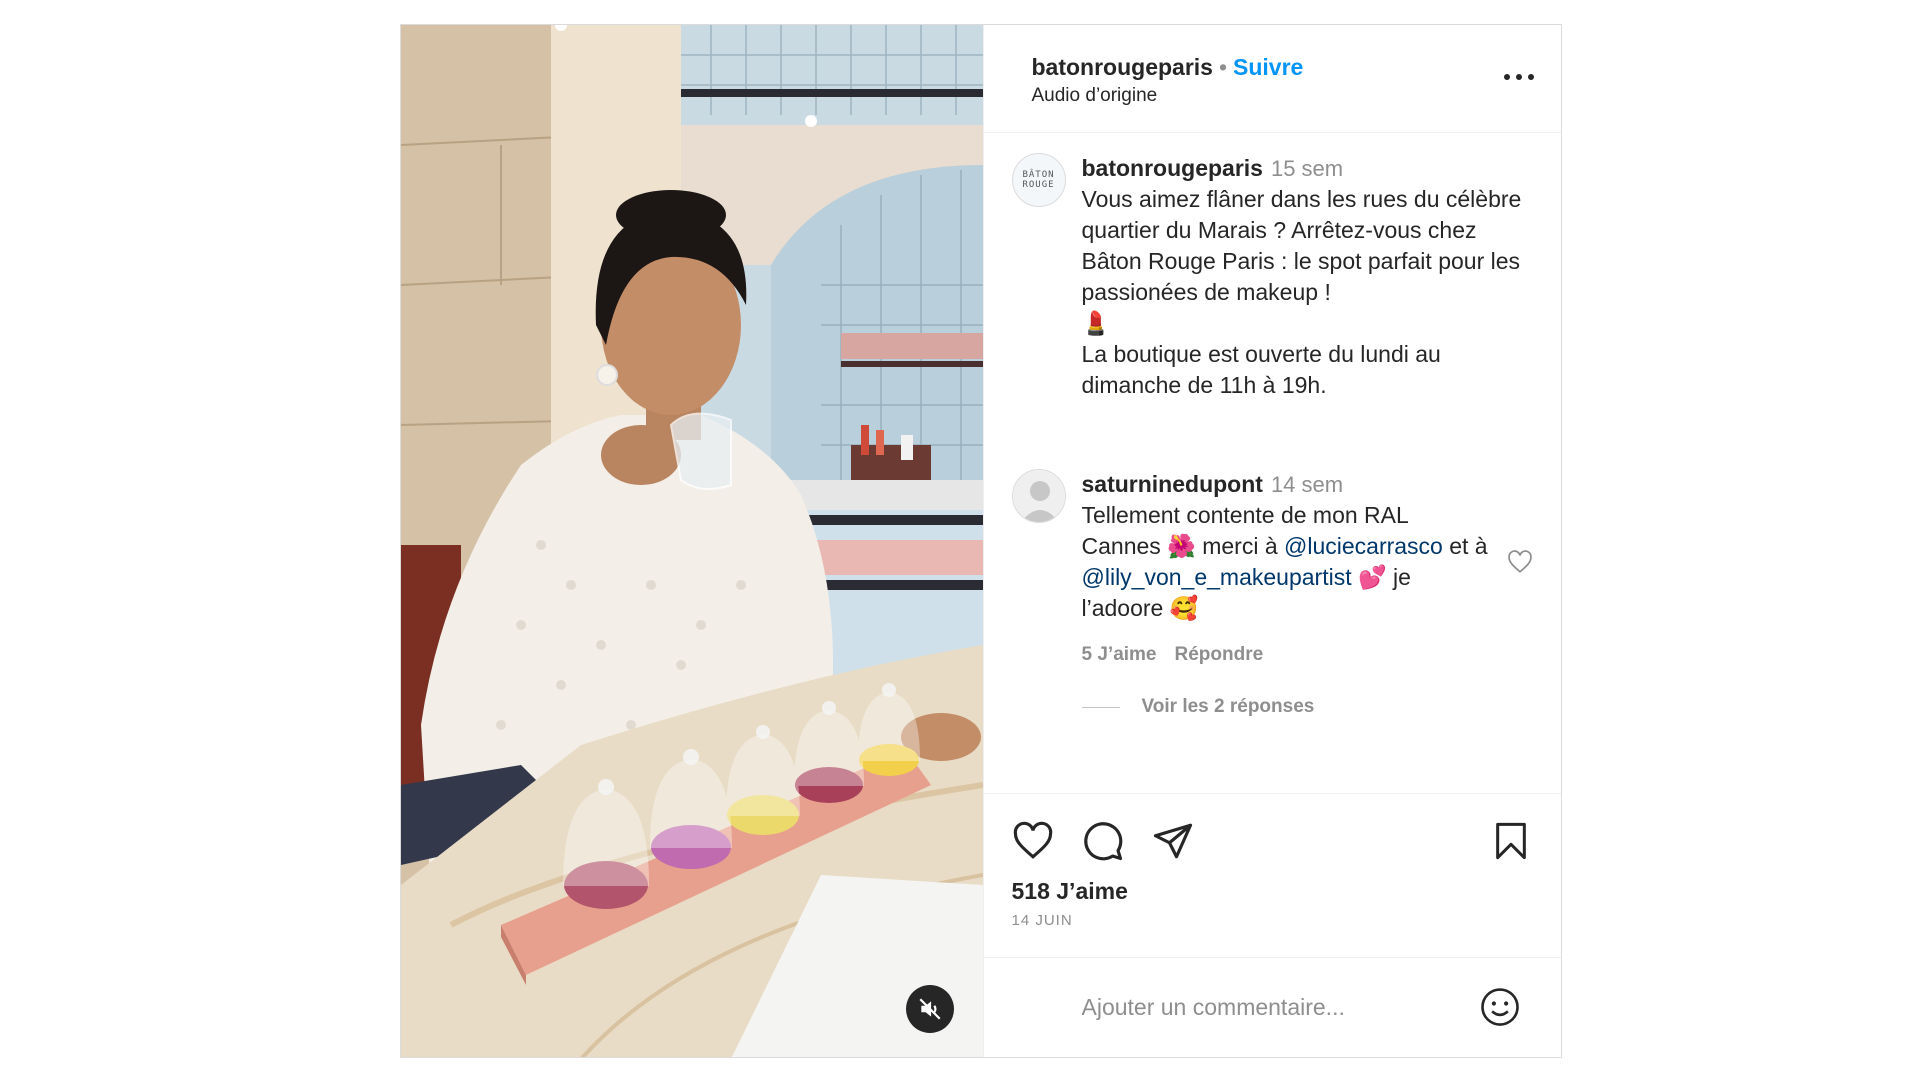  I want to click on share-icon, so click(1173, 841).